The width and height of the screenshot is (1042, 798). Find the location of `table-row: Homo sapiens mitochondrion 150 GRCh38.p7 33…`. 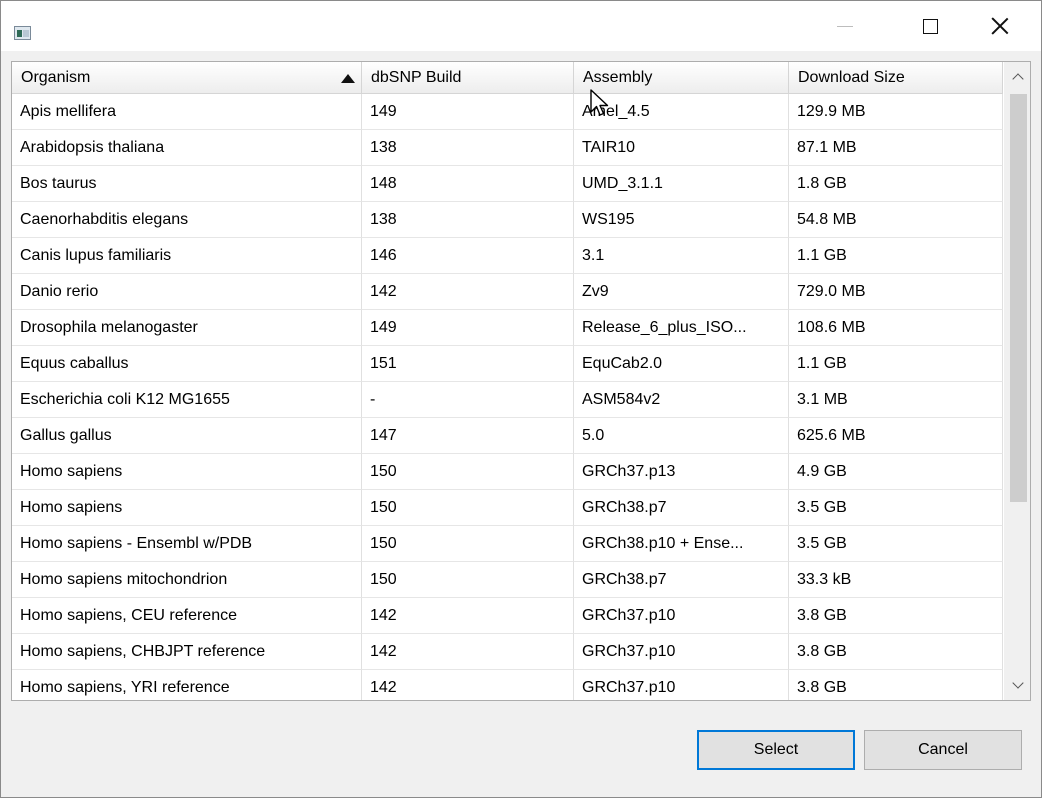

table-row: Homo sapiens mitochondrion 150 GRCh38.p7 33… is located at coordinates (507, 580).